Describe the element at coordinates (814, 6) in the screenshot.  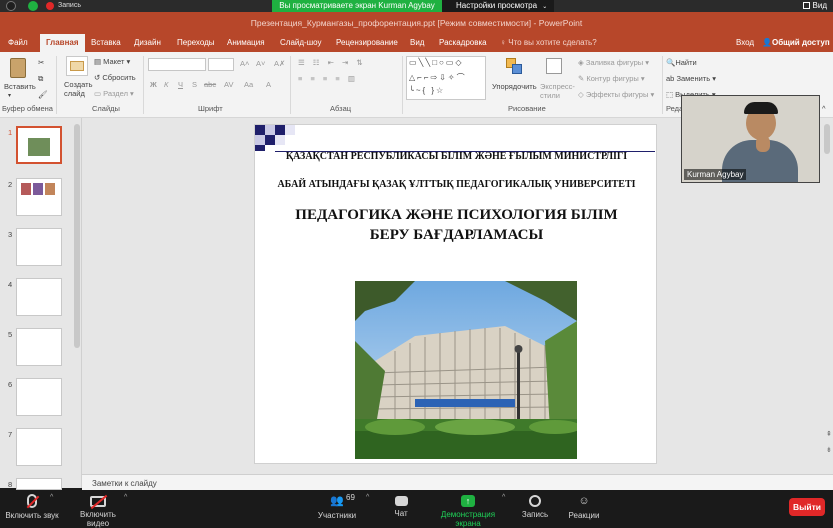
I see `view-mode-button: Вид` at that location.